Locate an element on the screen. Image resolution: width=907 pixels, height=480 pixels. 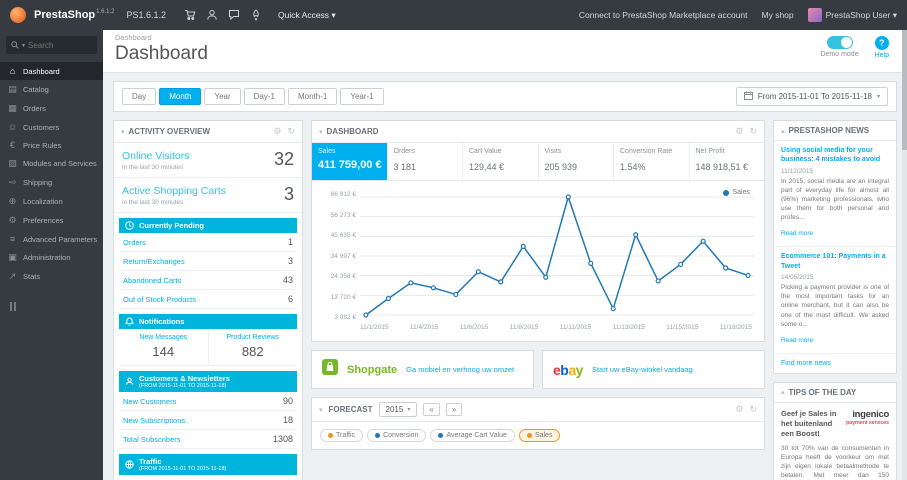
forecast-prev-button: « is located at coordinates (431, 409).